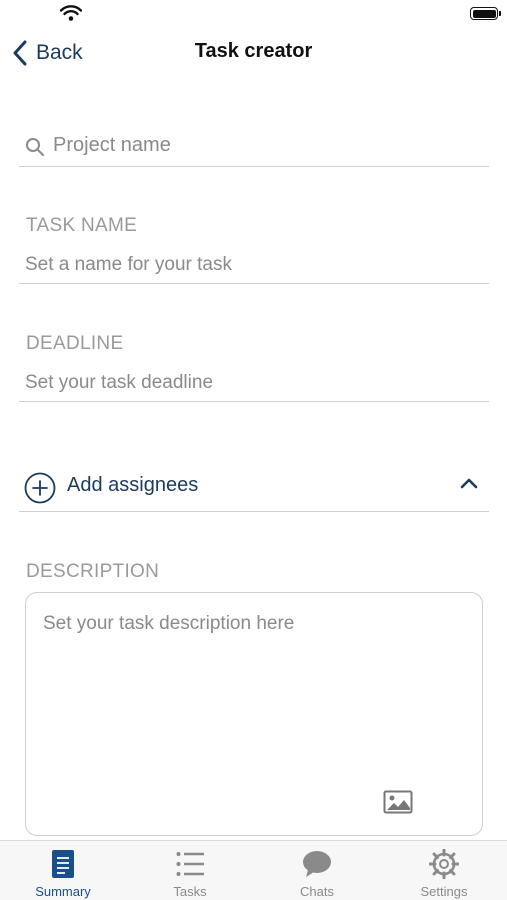 The width and height of the screenshot is (507, 900). Describe the element at coordinates (444, 864) in the screenshot. I see `gear-icon` at that location.